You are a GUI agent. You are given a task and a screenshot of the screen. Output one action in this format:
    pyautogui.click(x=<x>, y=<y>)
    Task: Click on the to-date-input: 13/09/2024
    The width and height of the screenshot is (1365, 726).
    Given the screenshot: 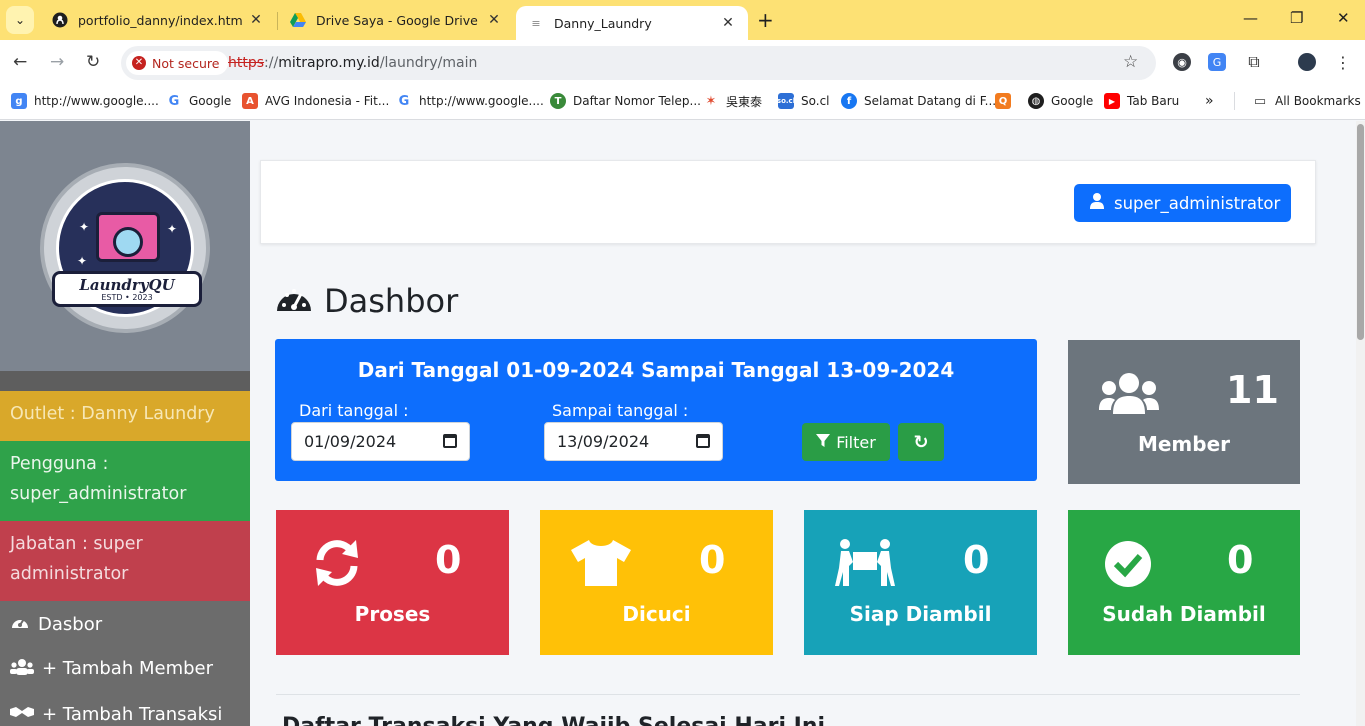 What is the action you would take?
    pyautogui.click(x=633, y=441)
    